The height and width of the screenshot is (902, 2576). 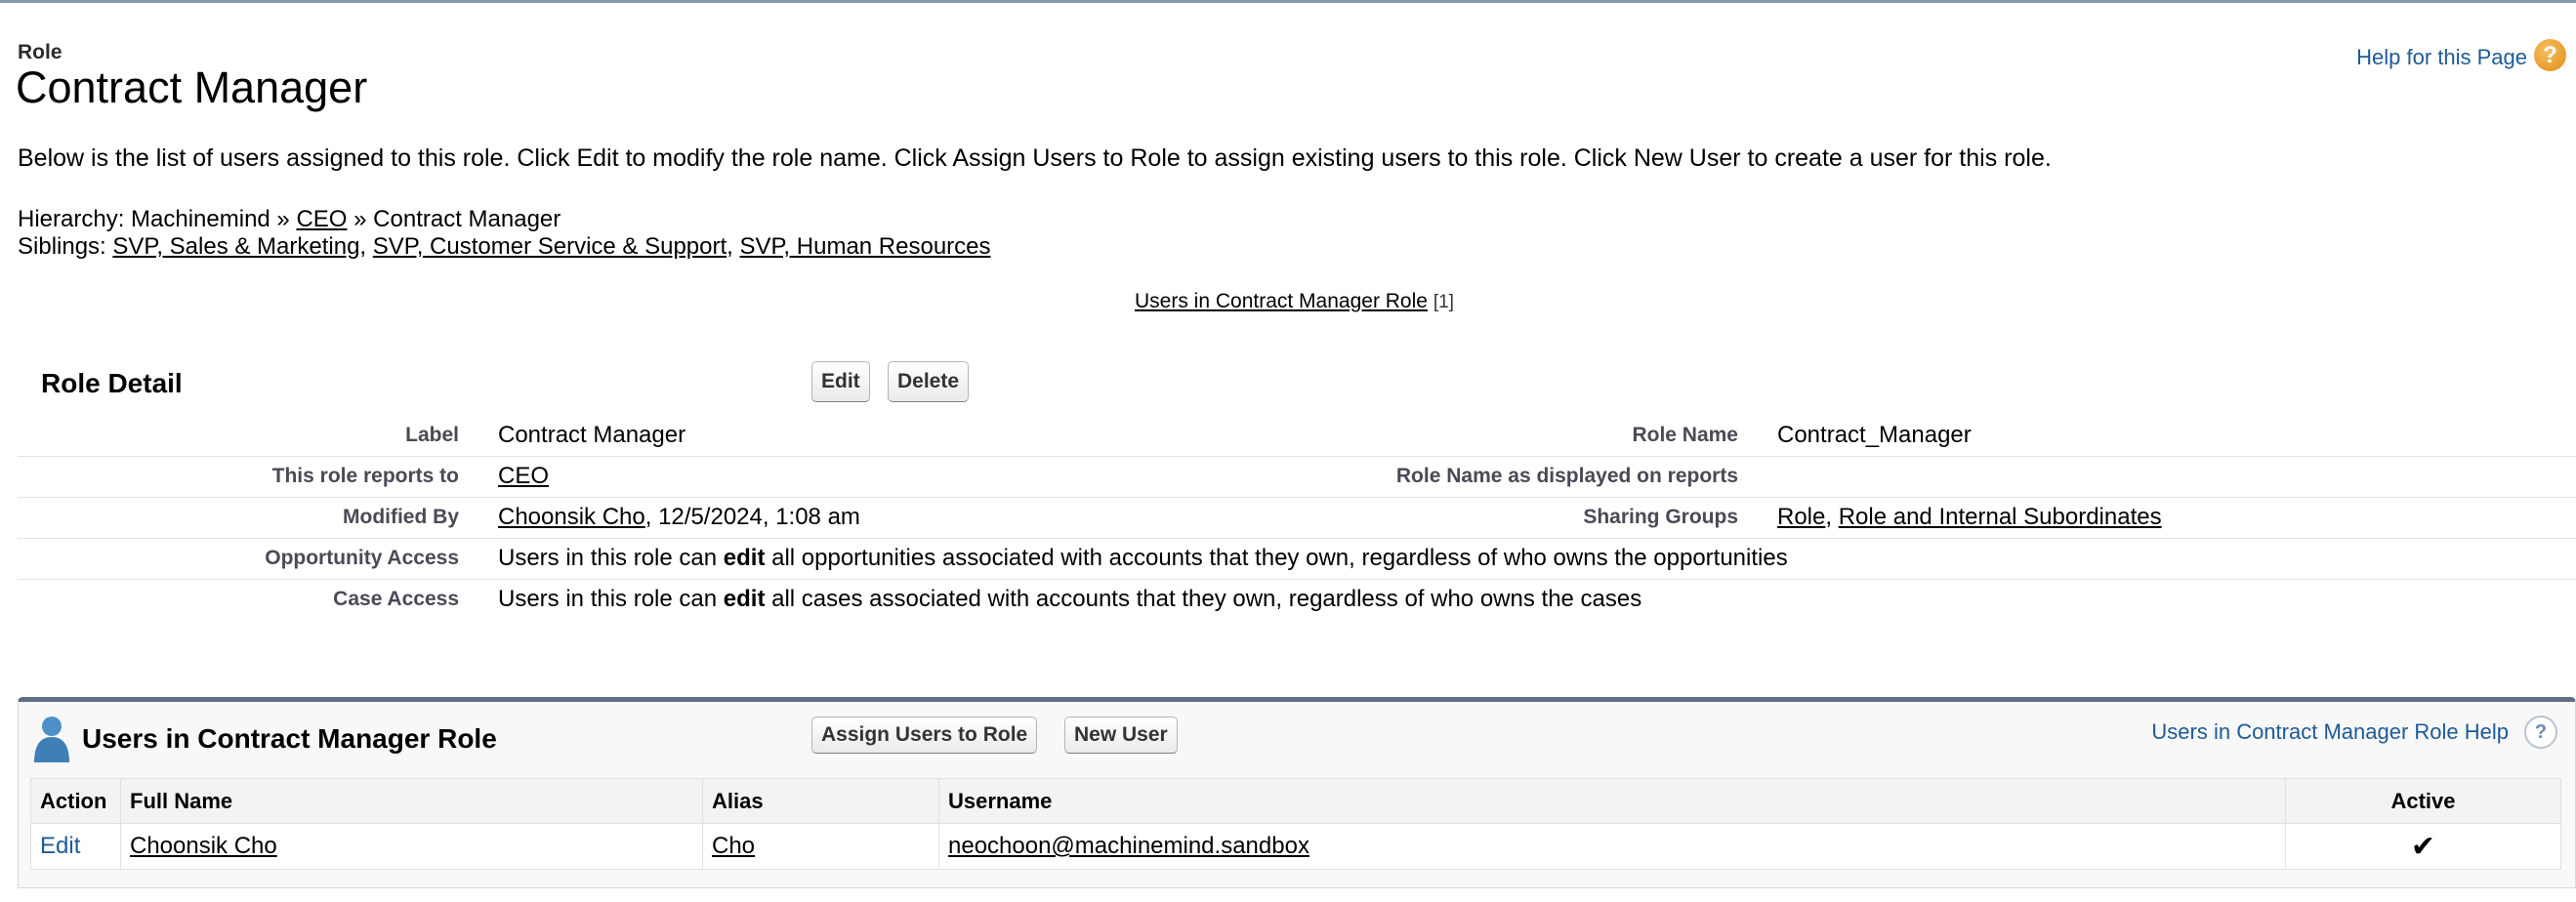 What do you see at coordinates (1661, 517) in the screenshot?
I see `sharing-groups-label: Sharing Groups` at bounding box center [1661, 517].